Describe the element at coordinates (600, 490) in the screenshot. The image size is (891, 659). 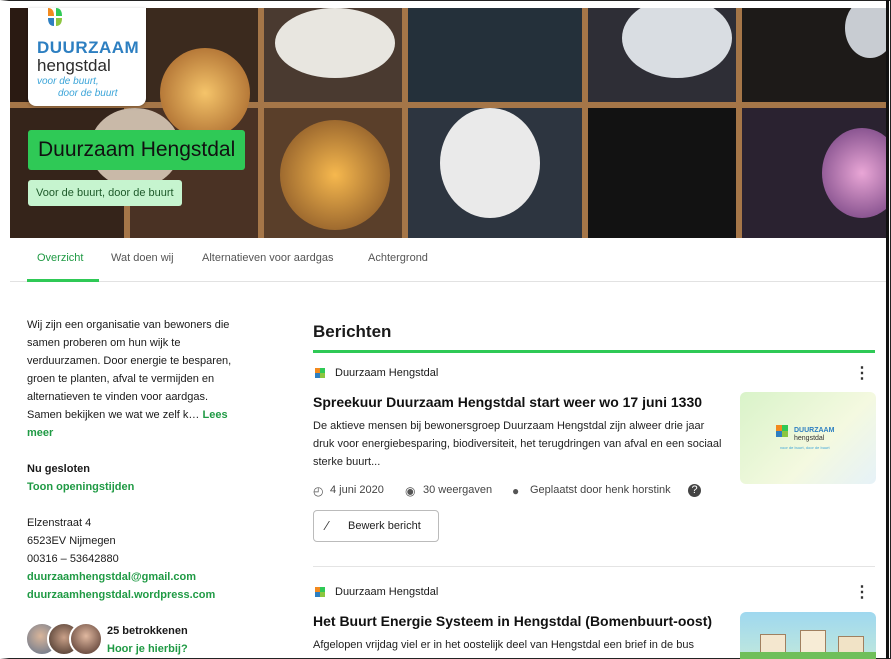
I see `post-posted-by: Geplaatst door henk horstink` at that location.